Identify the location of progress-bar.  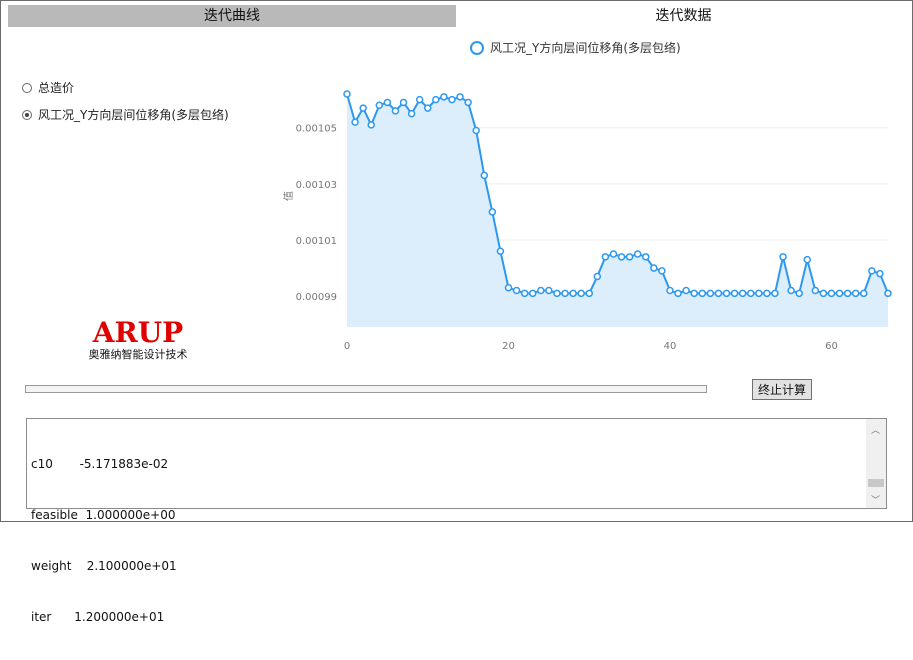
(366, 389).